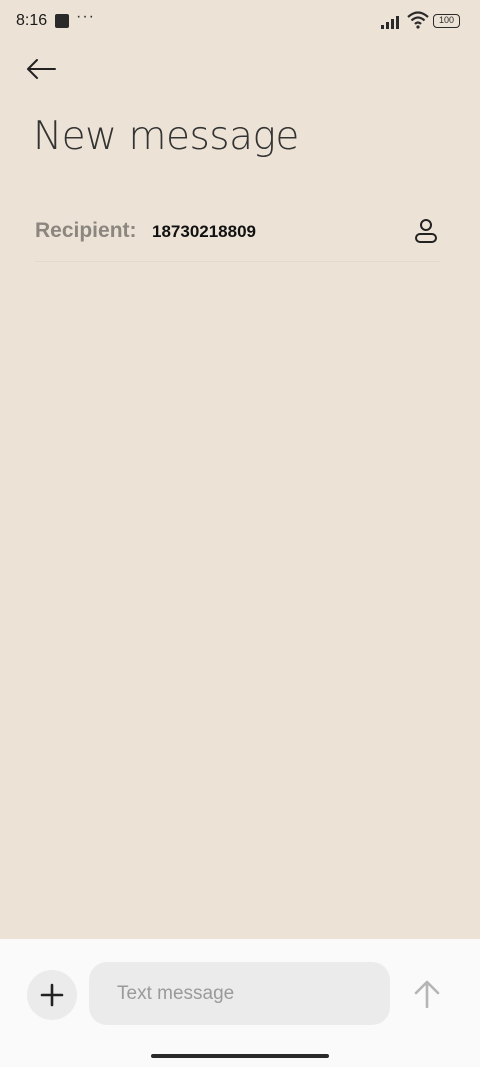 The image size is (480, 1067). I want to click on arrow-left-icon, so click(41, 69).